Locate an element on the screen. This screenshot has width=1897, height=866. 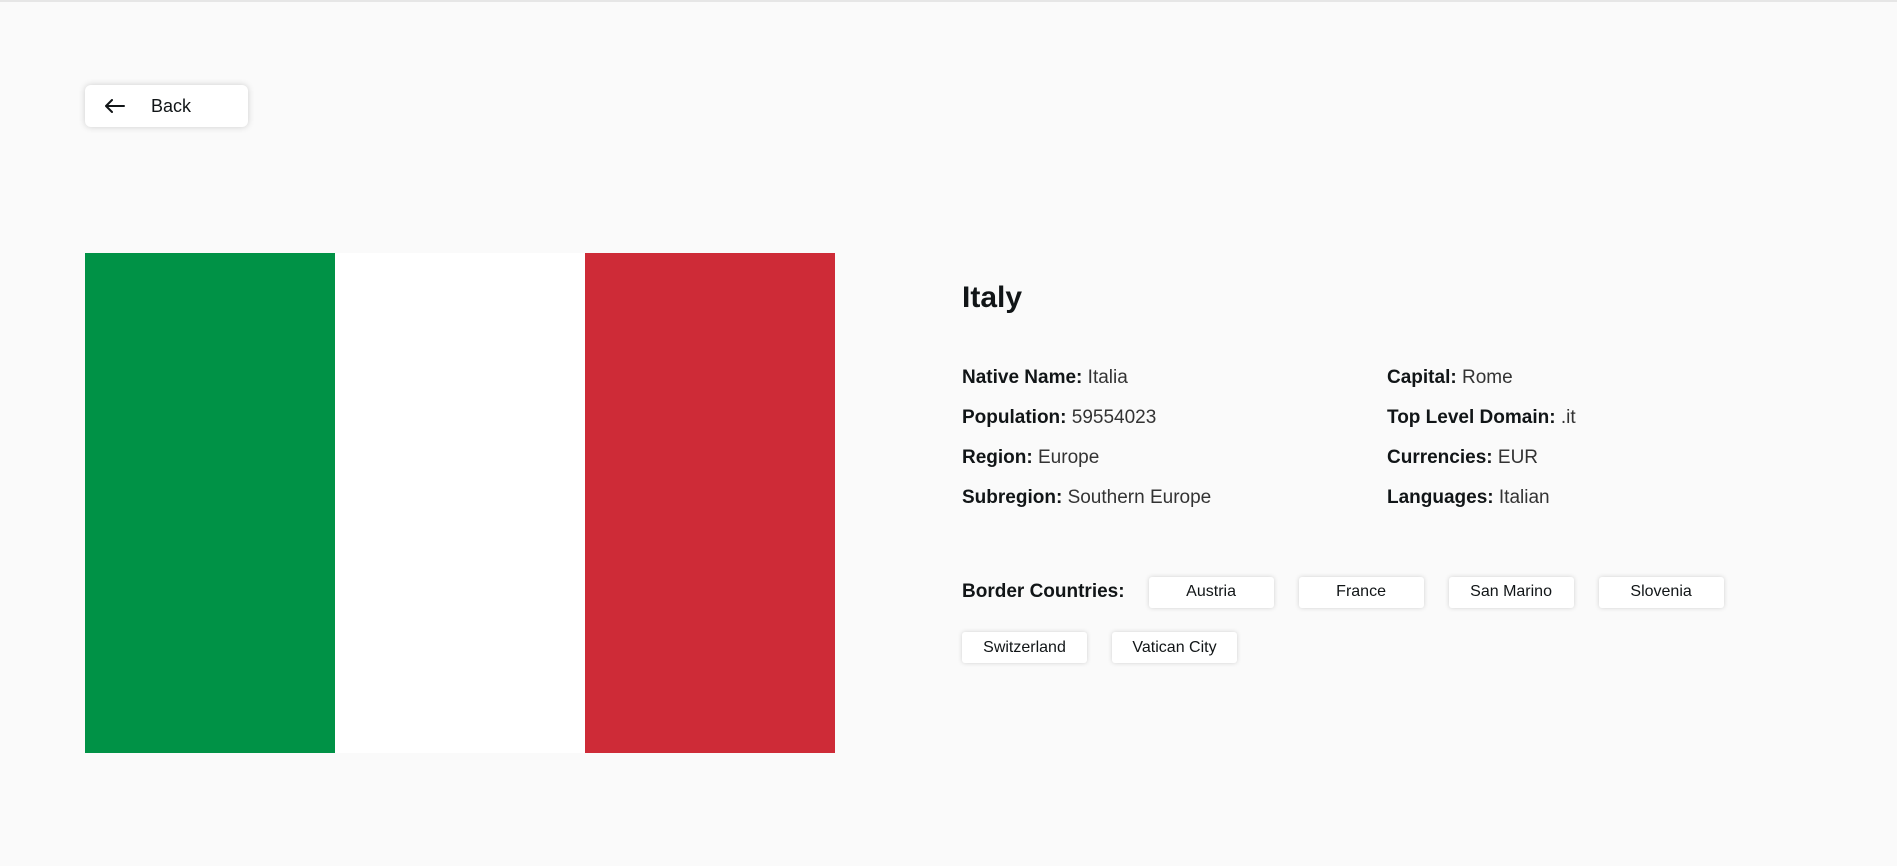
flag-stripe-white is located at coordinates (460, 503).